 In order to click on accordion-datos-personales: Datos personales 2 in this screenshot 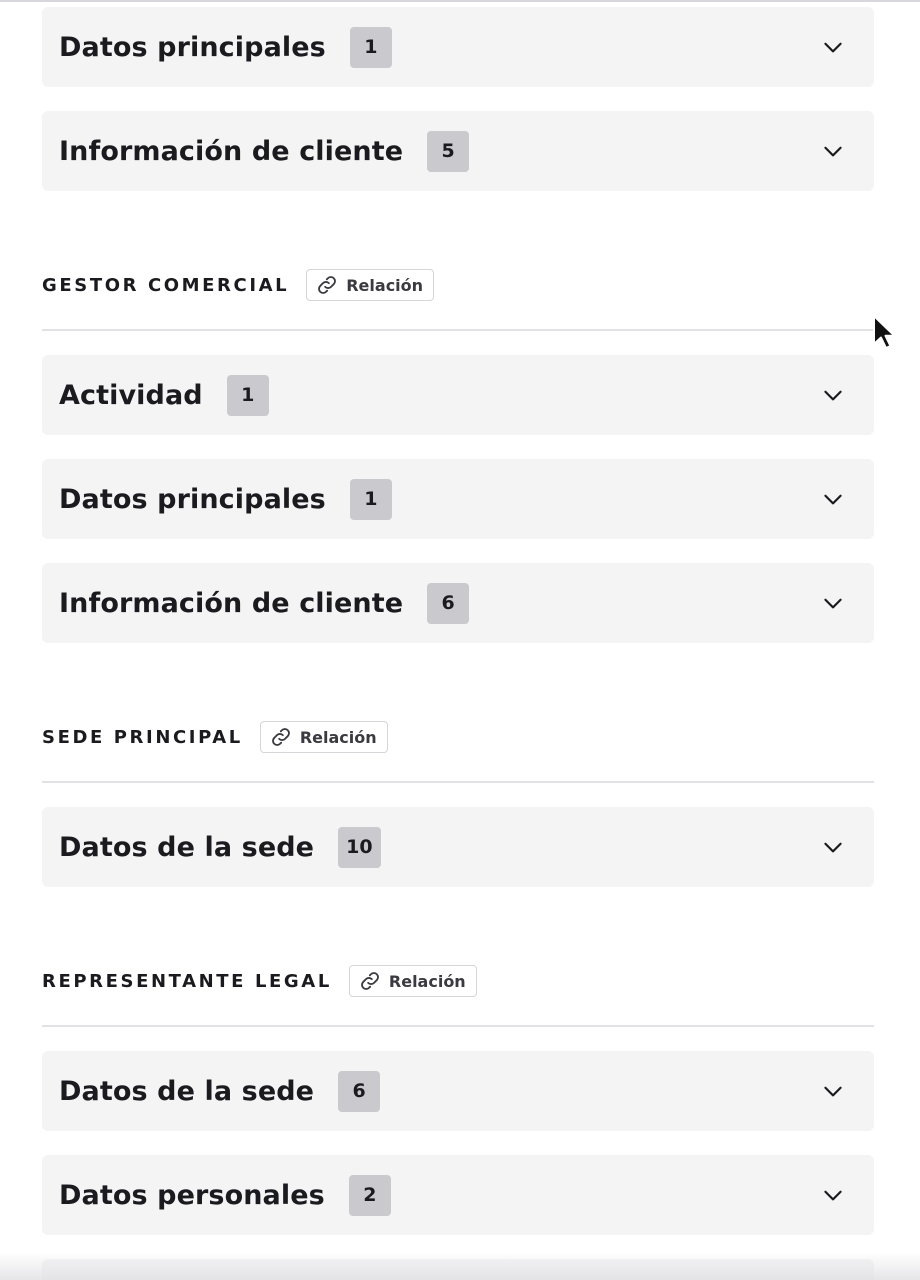, I will do `click(458, 1195)`.